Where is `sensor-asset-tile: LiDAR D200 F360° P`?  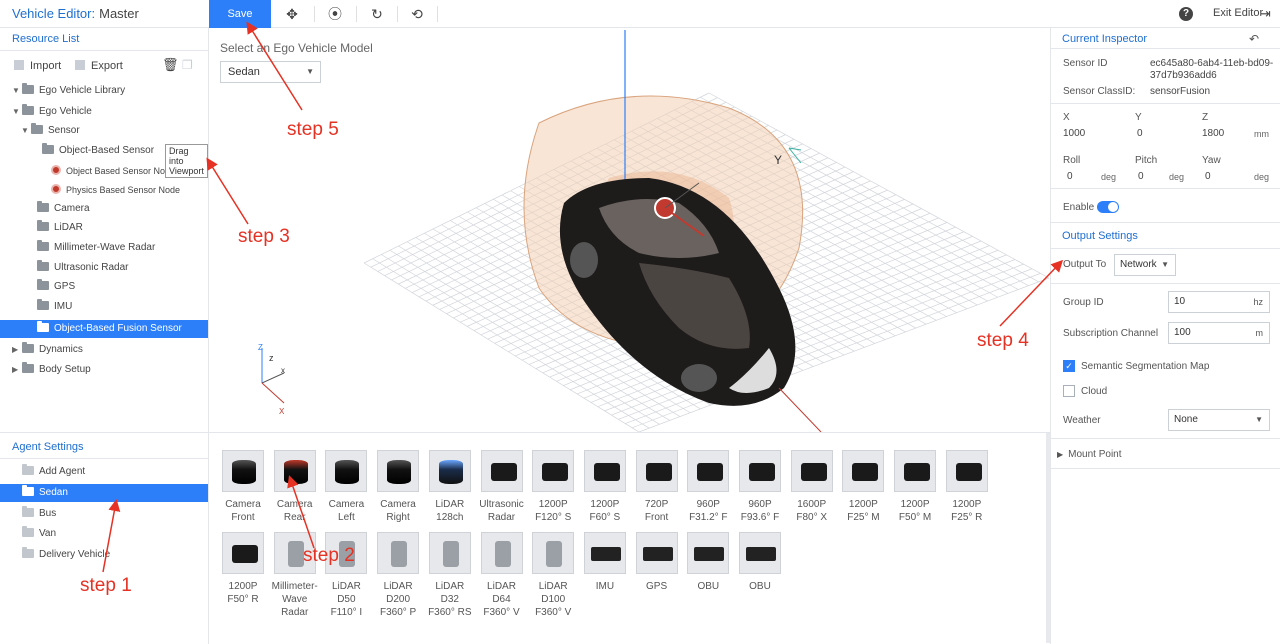 sensor-asset-tile: LiDAR D200 F360° P is located at coordinates (398, 575).